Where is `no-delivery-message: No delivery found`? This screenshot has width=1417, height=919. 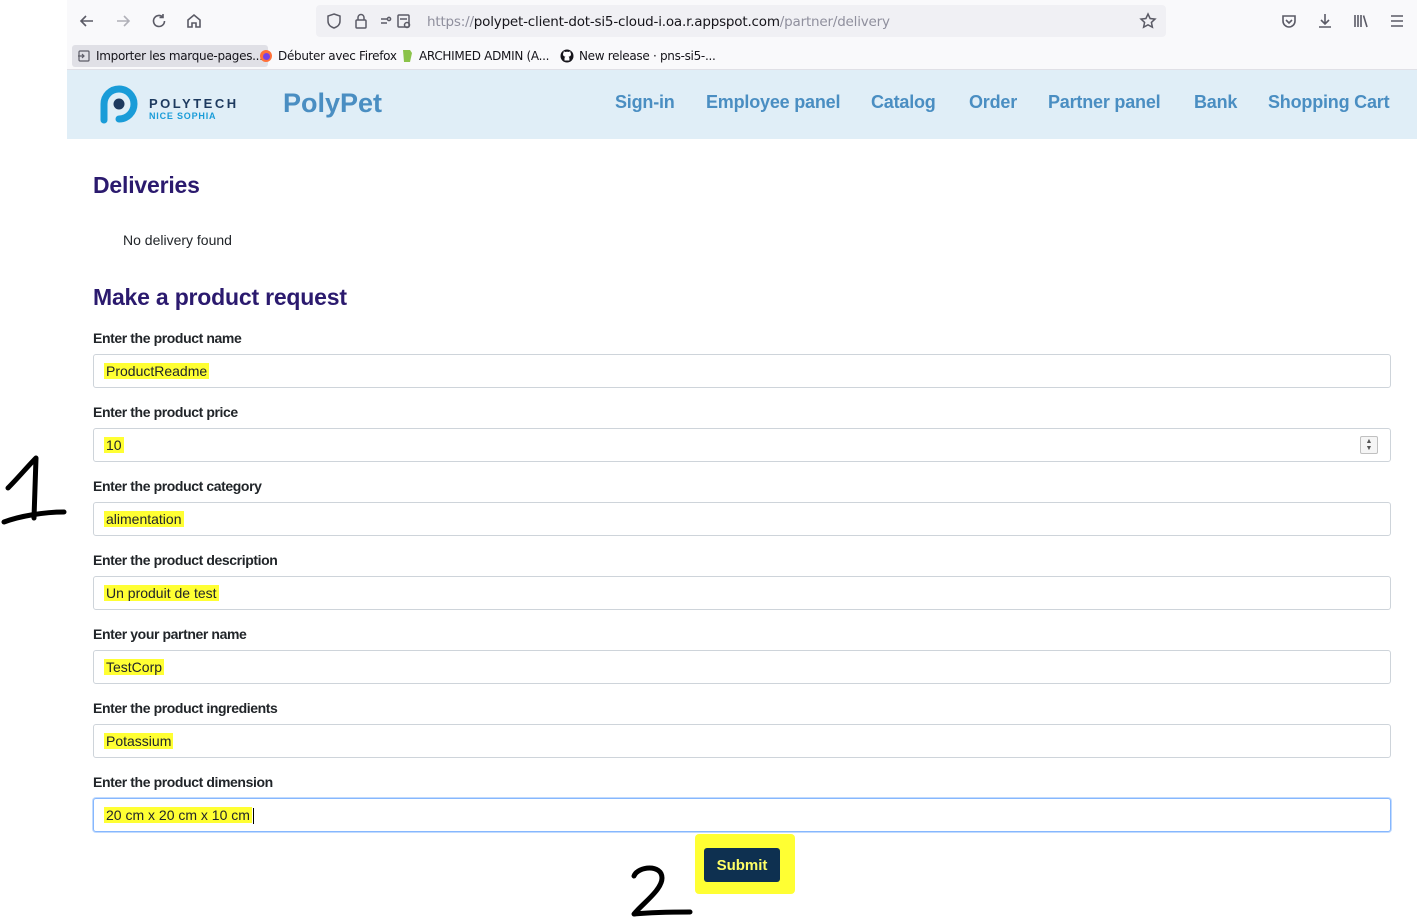 no-delivery-message: No delivery found is located at coordinates (177, 240).